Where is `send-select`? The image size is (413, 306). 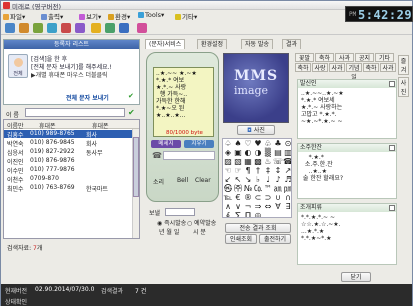
send-select is located at coordinates (180, 212).